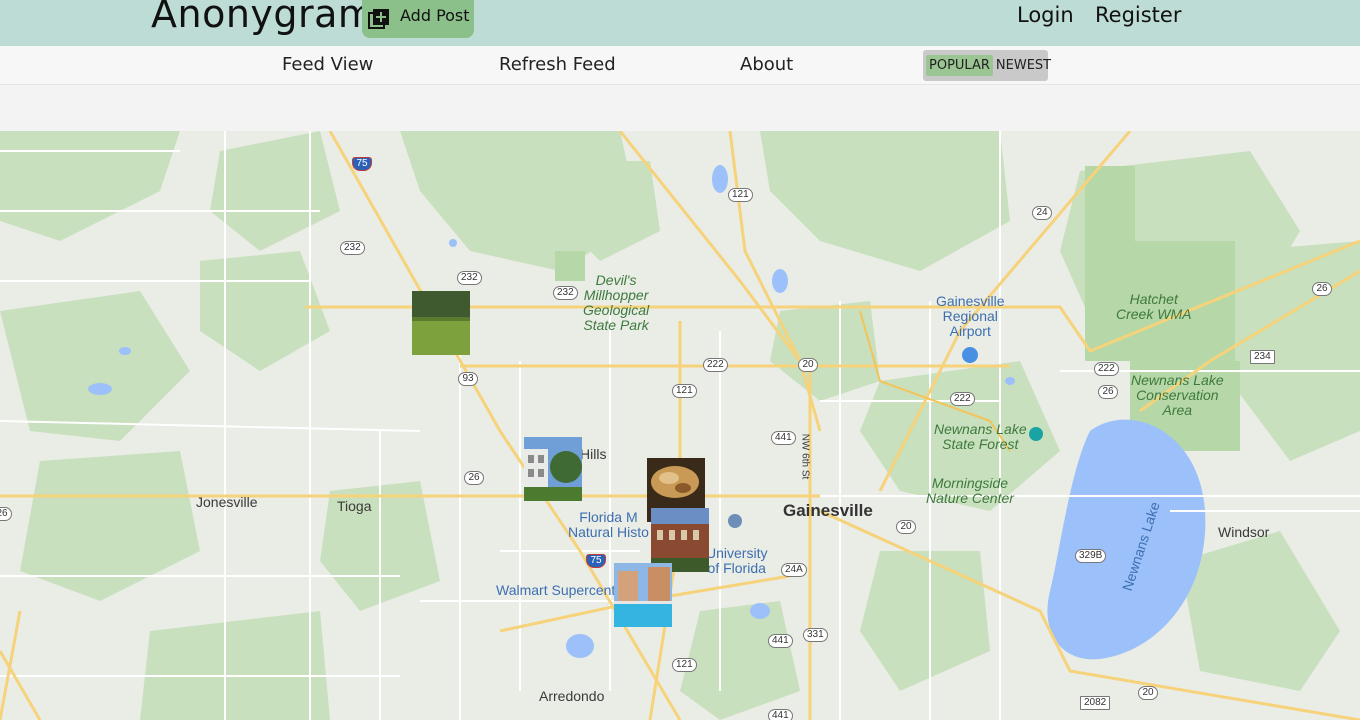 The height and width of the screenshot is (720, 1360). What do you see at coordinates (959, 65) in the screenshot?
I see `sort-popular-option: POPULAR` at bounding box center [959, 65].